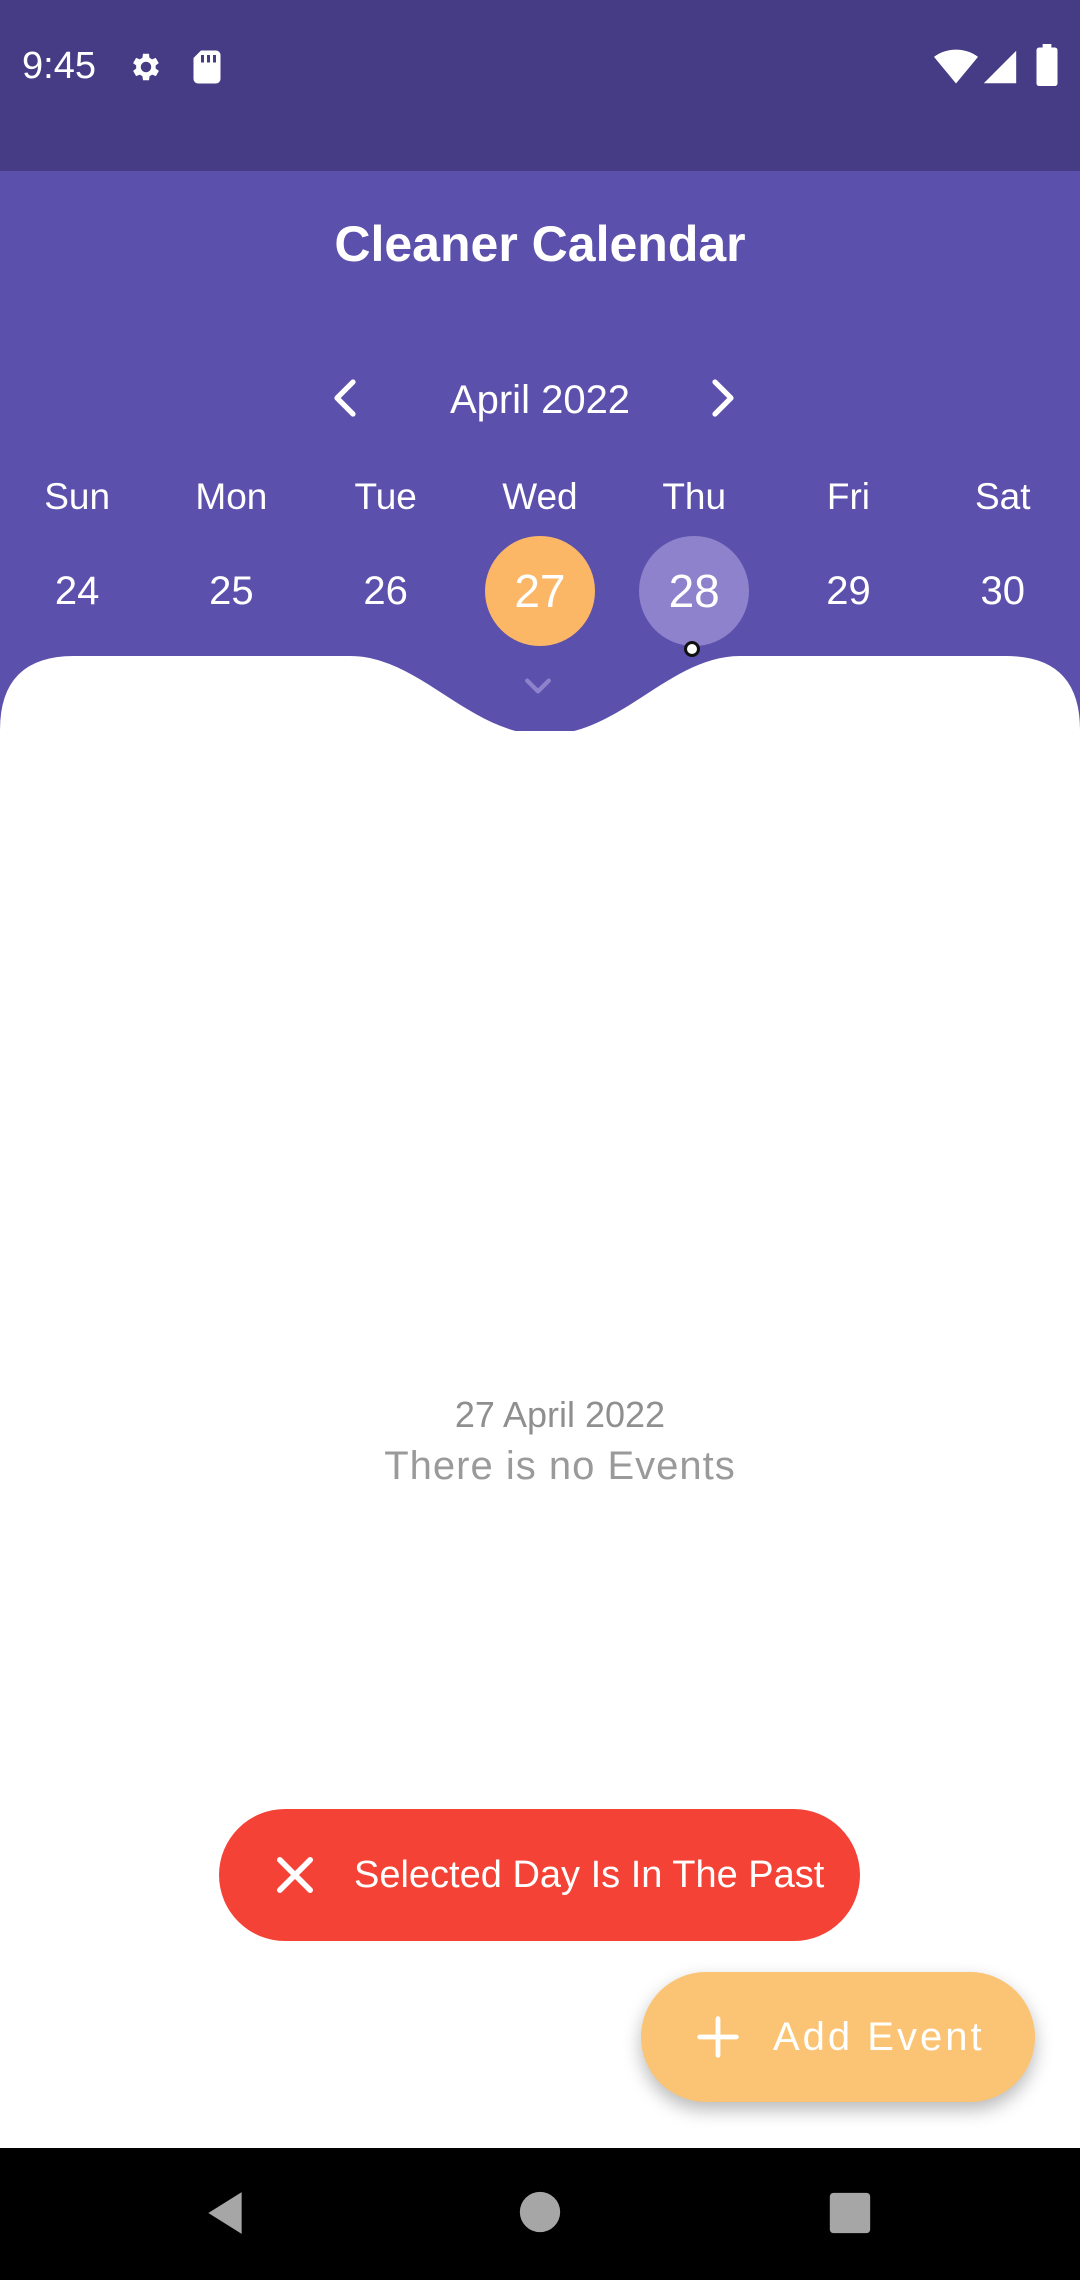 This screenshot has width=1080, height=2280. Describe the element at coordinates (1000, 69) in the screenshot. I see `cell-signal-icon` at that location.